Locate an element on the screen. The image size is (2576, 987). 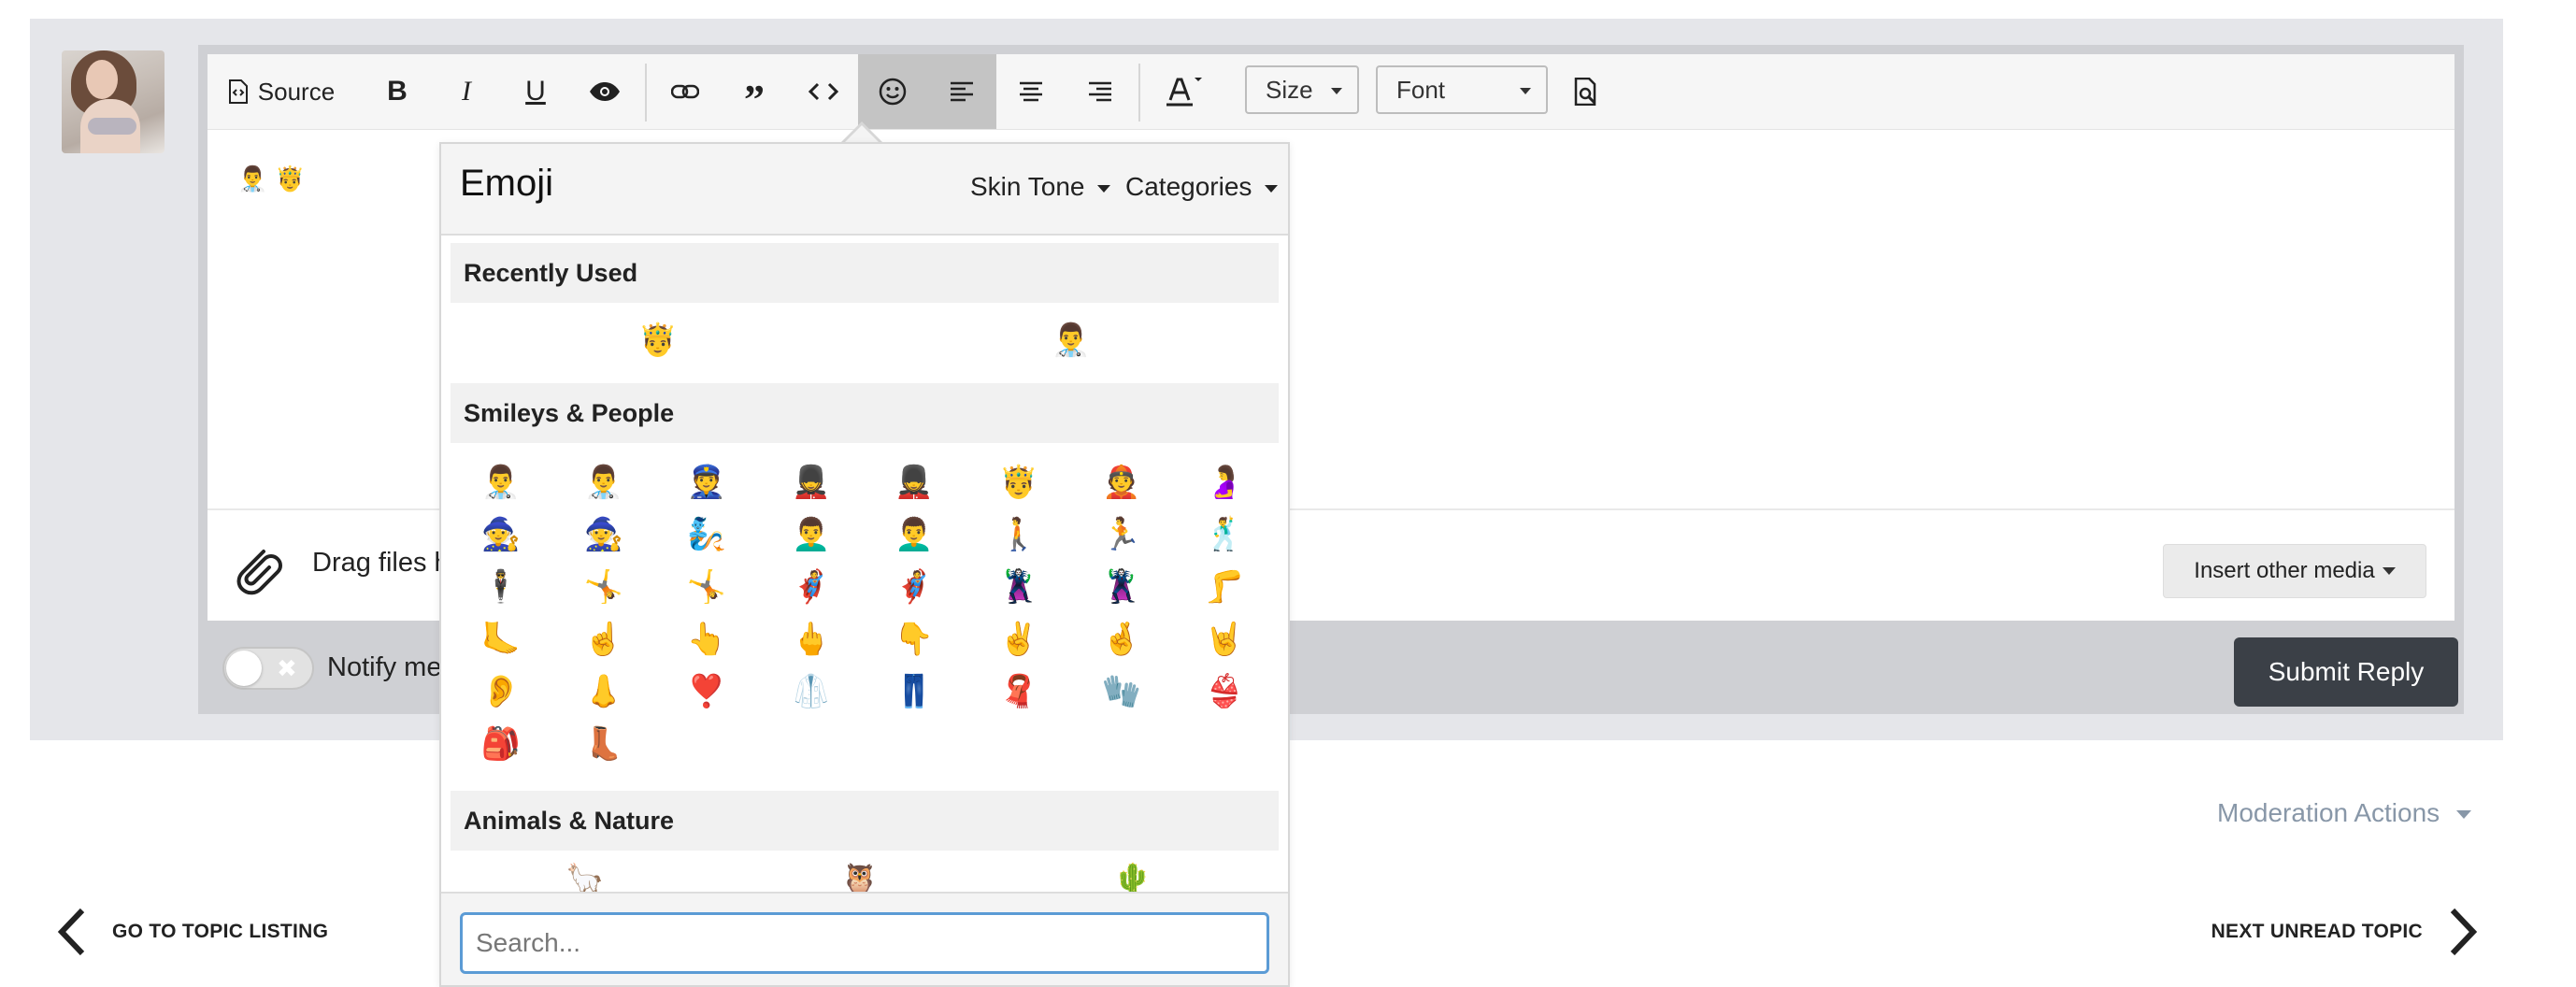
emoji-item: ☝️ is located at coordinates (603, 639).